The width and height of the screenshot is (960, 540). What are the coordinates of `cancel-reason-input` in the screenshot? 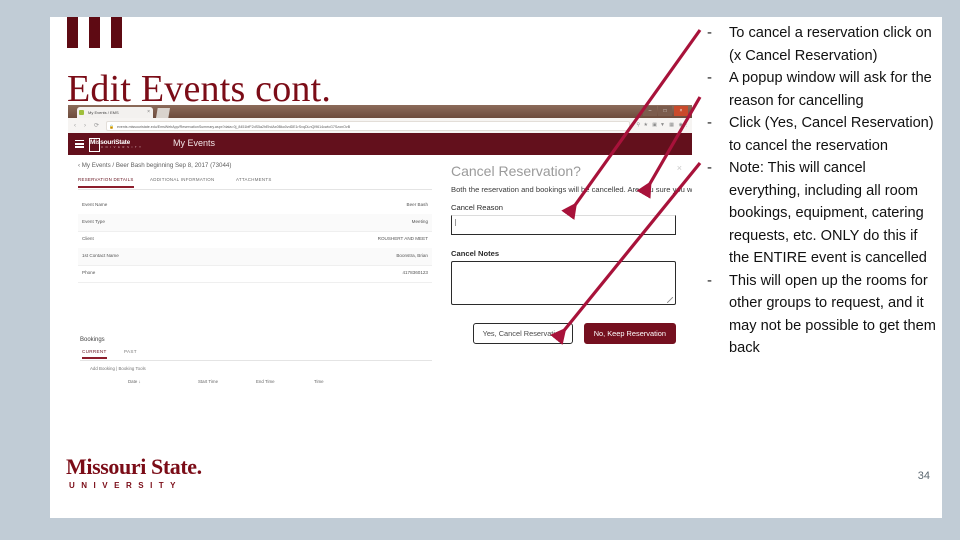 It's located at (563, 225).